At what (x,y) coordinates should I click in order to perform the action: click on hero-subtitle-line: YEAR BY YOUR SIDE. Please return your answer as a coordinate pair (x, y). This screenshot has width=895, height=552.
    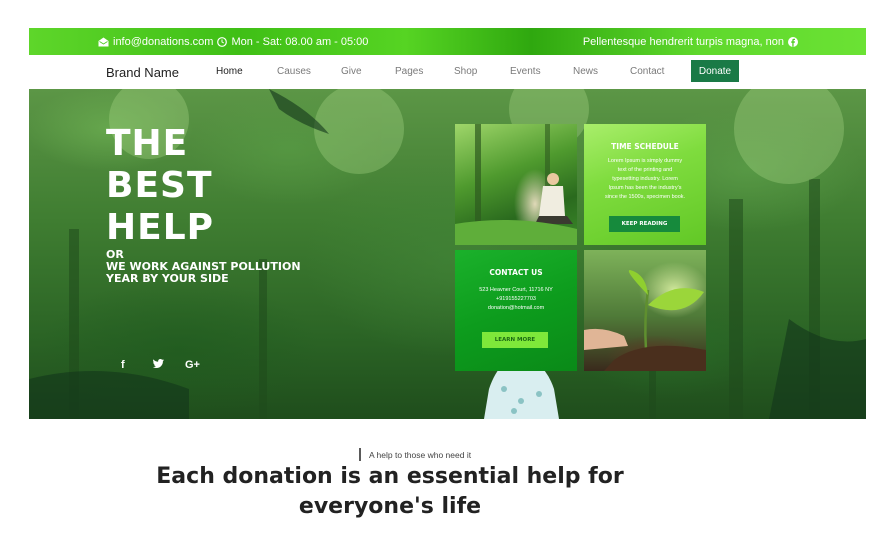
    Looking at the image, I should click on (167, 278).